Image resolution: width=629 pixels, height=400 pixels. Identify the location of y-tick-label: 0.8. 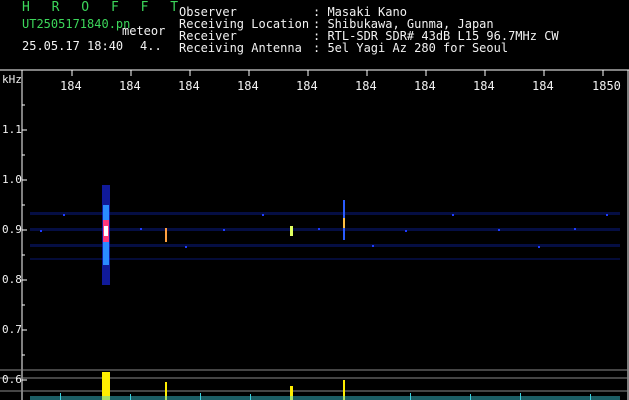
(12, 279).